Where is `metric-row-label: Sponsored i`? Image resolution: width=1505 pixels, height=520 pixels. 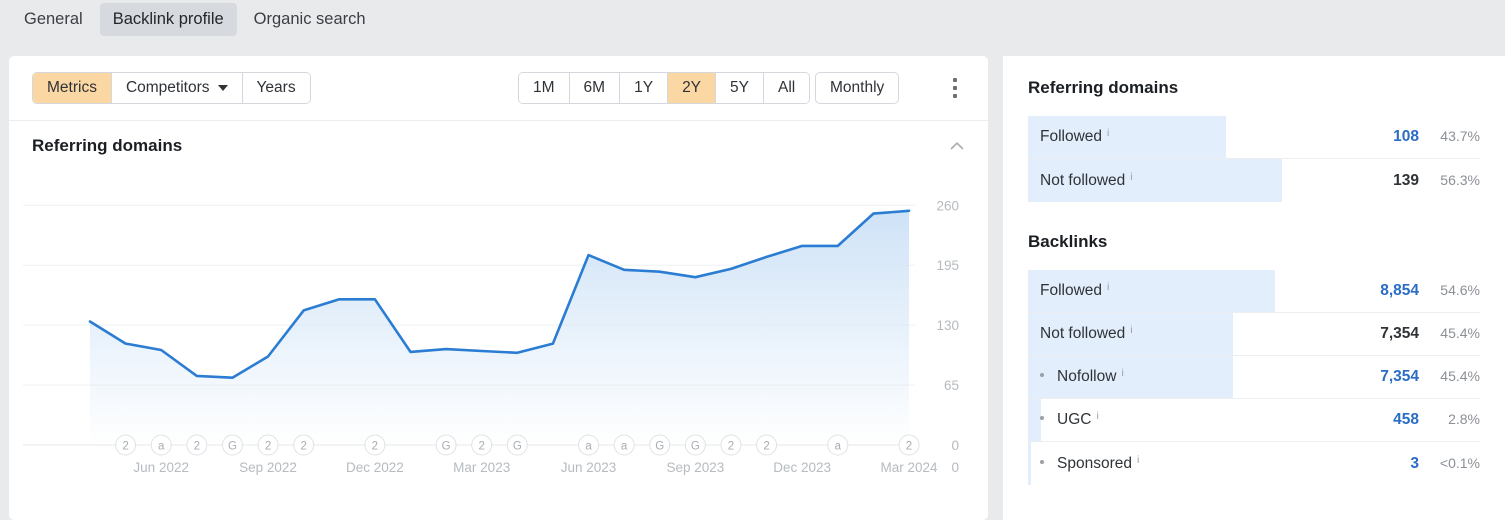 metric-row-label: Sponsored i is located at coordinates (1083, 463).